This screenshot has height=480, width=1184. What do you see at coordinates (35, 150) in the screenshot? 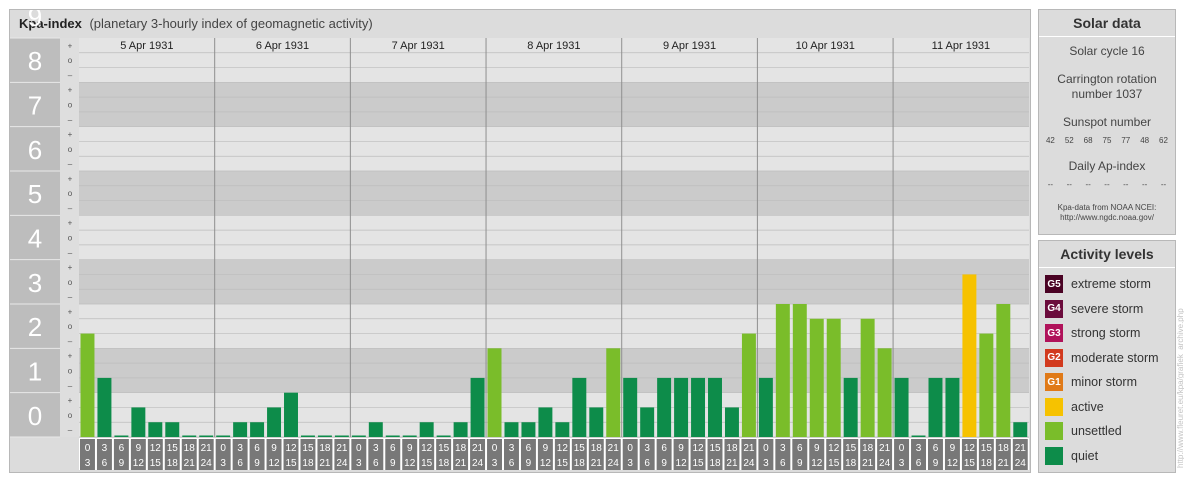
I see `y-tick-label: 6` at bounding box center [35, 150].